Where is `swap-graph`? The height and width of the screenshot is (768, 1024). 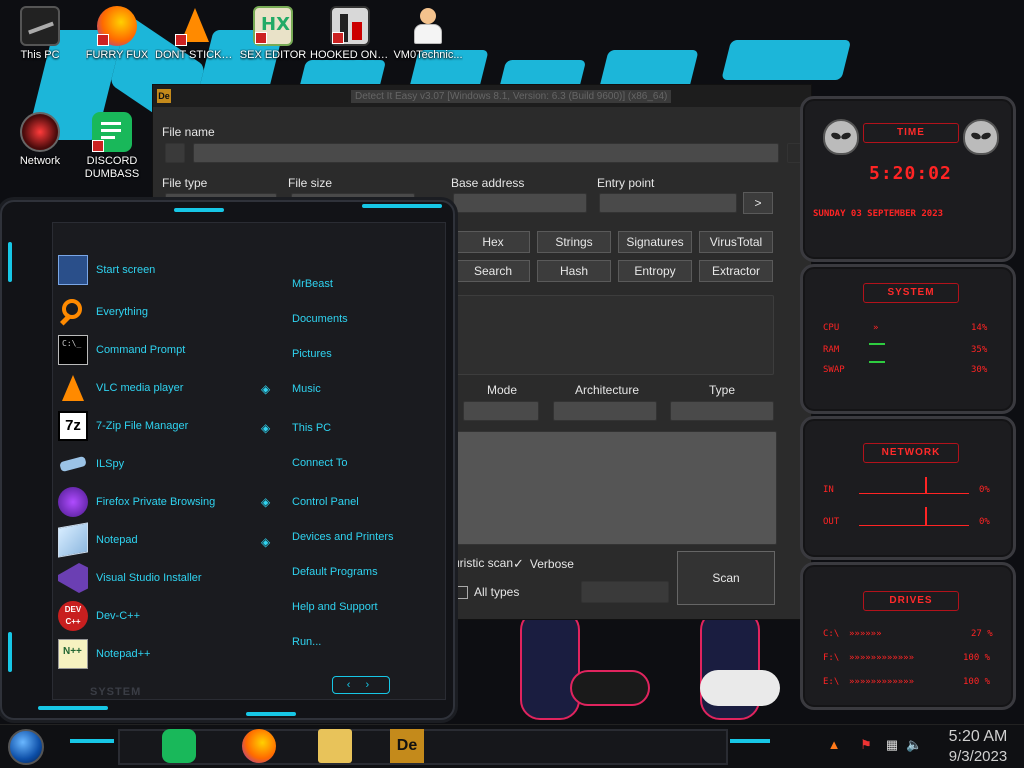
swap-graph is located at coordinates (877, 362).